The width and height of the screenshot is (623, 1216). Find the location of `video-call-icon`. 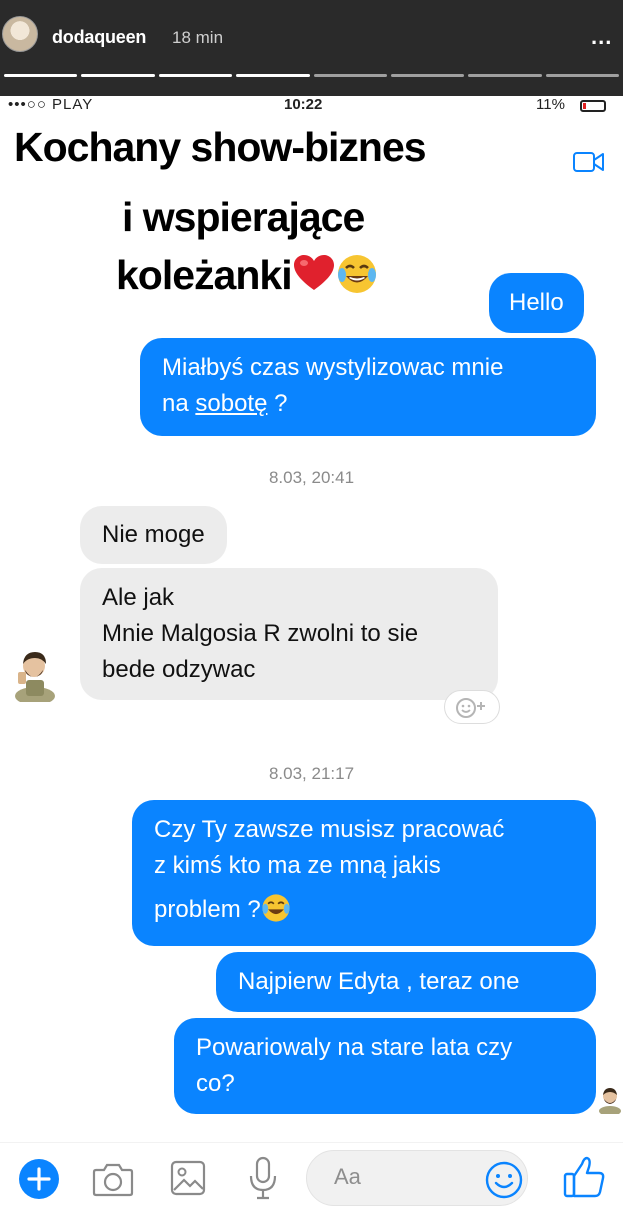

video-call-icon is located at coordinates (589, 162).